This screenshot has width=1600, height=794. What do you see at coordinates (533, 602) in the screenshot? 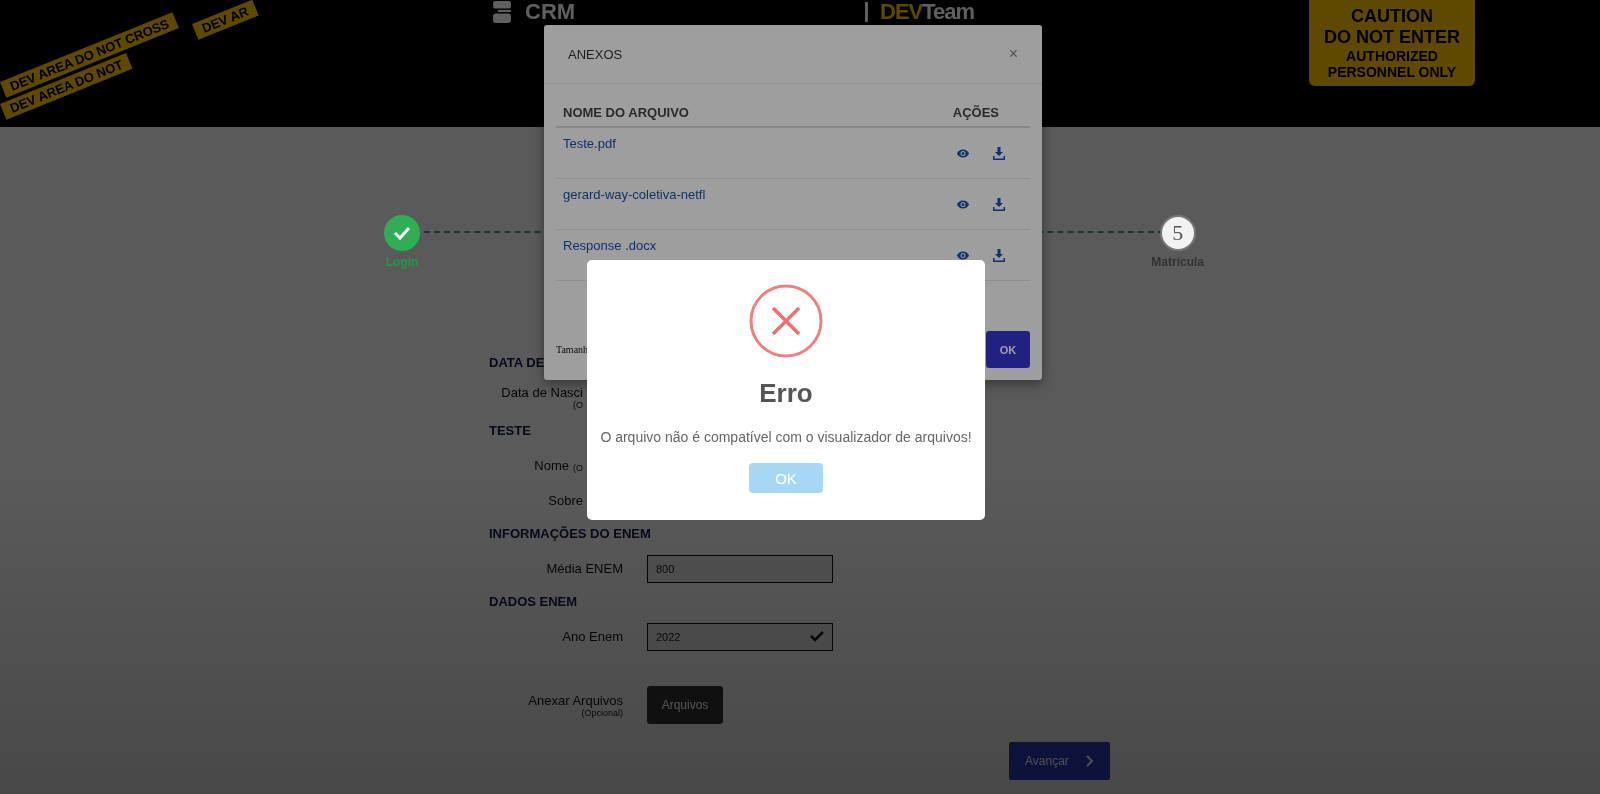
I see `section-title: DADOS ENEM` at bounding box center [533, 602].